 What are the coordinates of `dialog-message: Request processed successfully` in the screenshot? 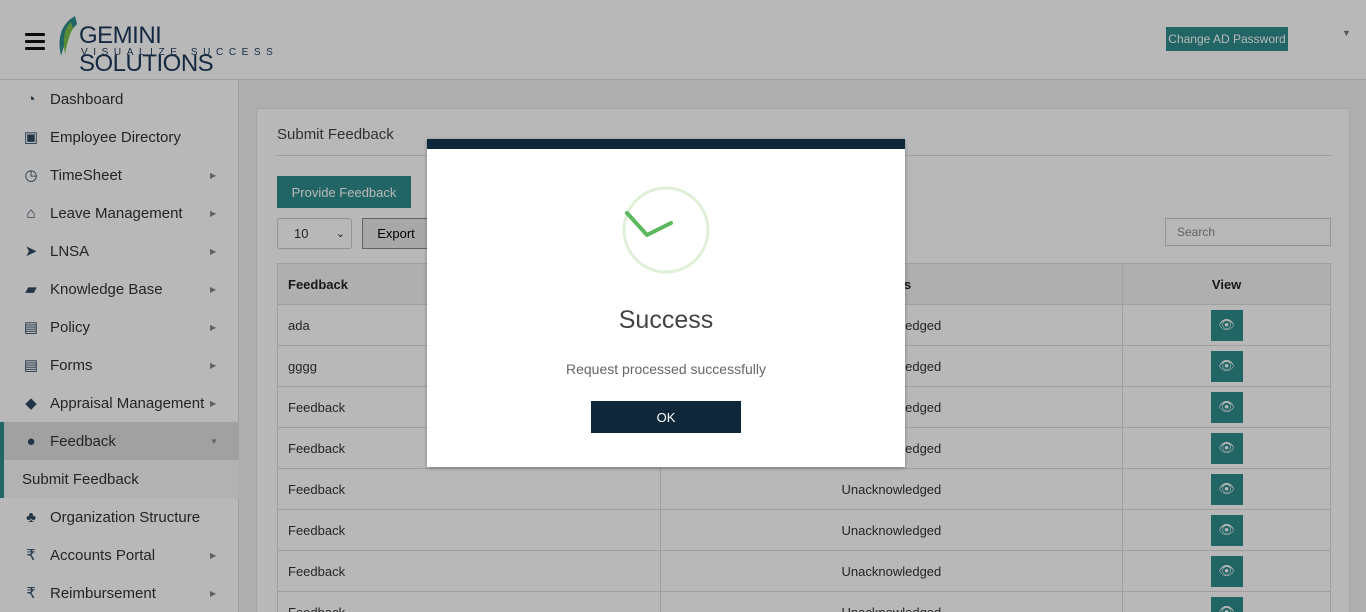 It's located at (666, 369).